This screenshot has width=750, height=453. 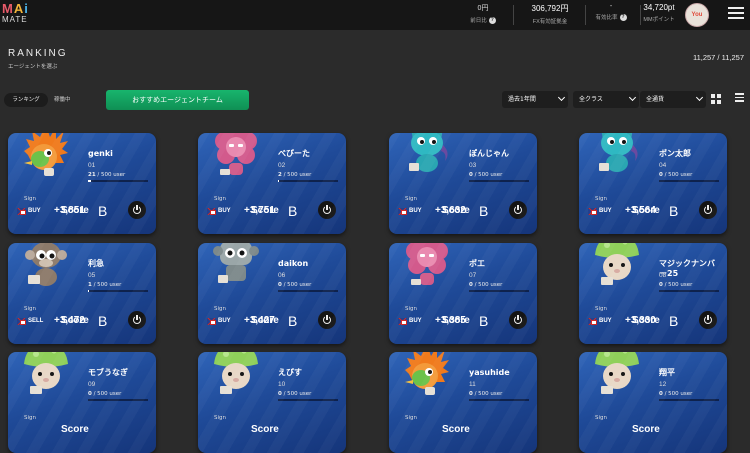 I want to click on agent-card: えびす 10 0 / 500 user Sign Score, so click(x=272, y=402).